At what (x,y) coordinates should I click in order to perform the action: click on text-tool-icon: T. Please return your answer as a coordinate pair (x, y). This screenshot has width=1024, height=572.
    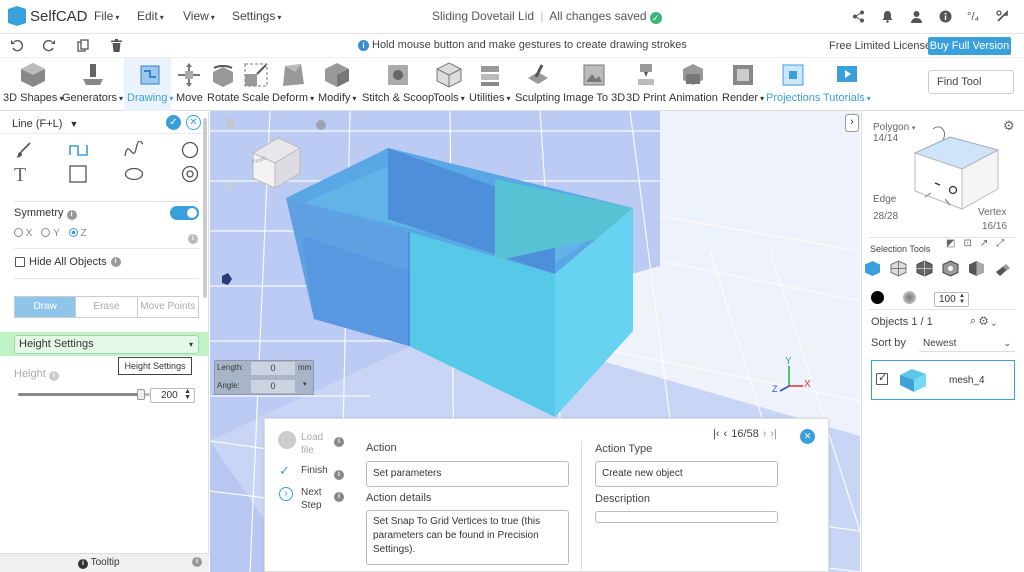
    Looking at the image, I should click on (20, 175).